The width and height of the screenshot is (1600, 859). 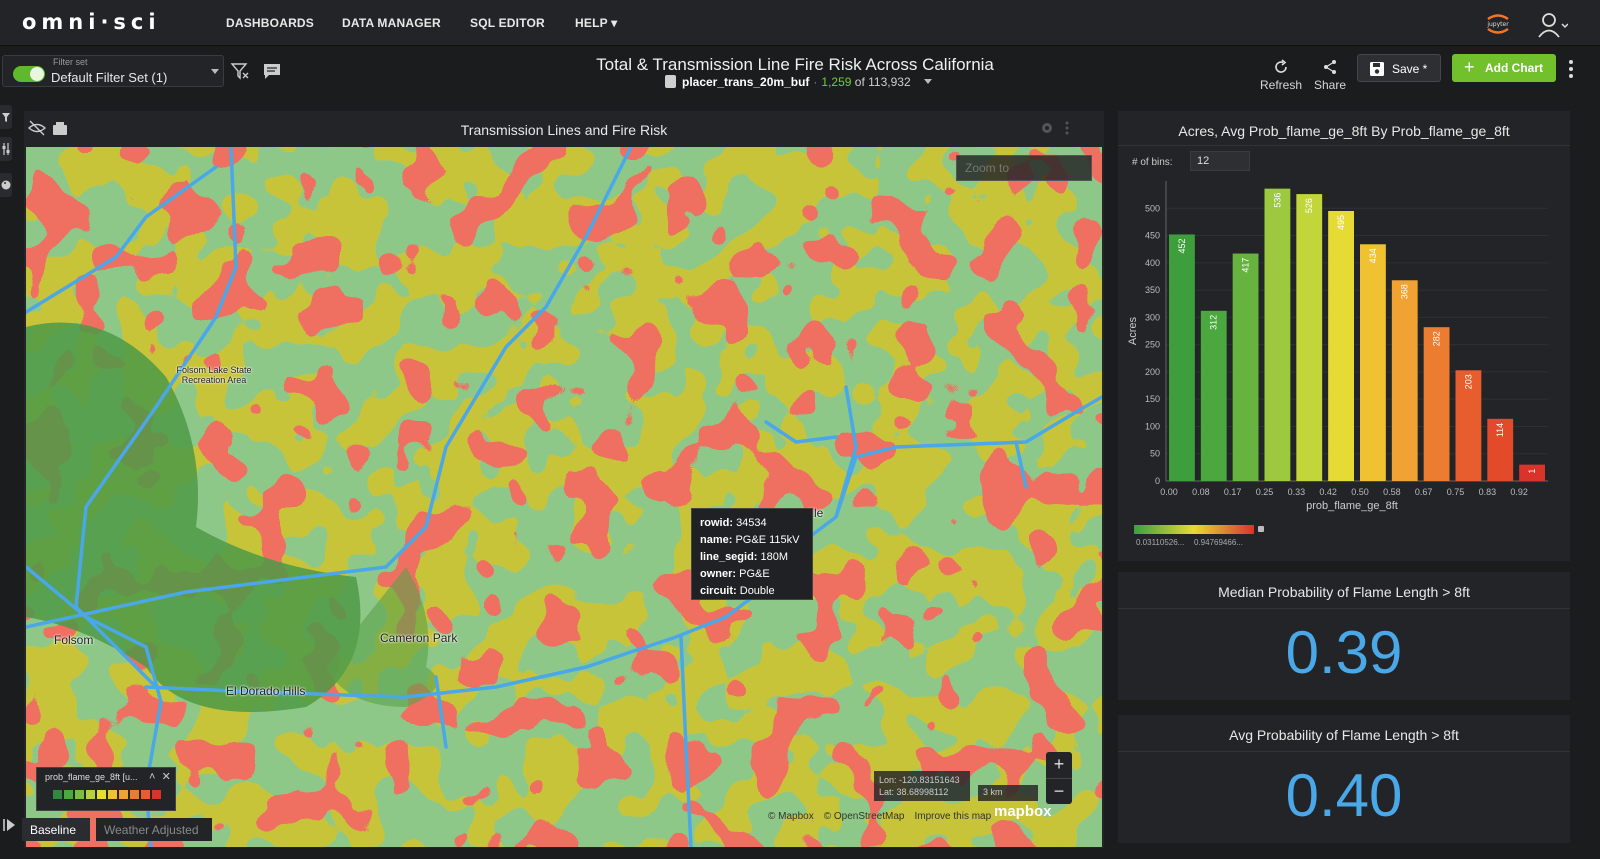 What do you see at coordinates (614, 23) in the screenshot?
I see `chevron-down-icon: ▾` at bounding box center [614, 23].